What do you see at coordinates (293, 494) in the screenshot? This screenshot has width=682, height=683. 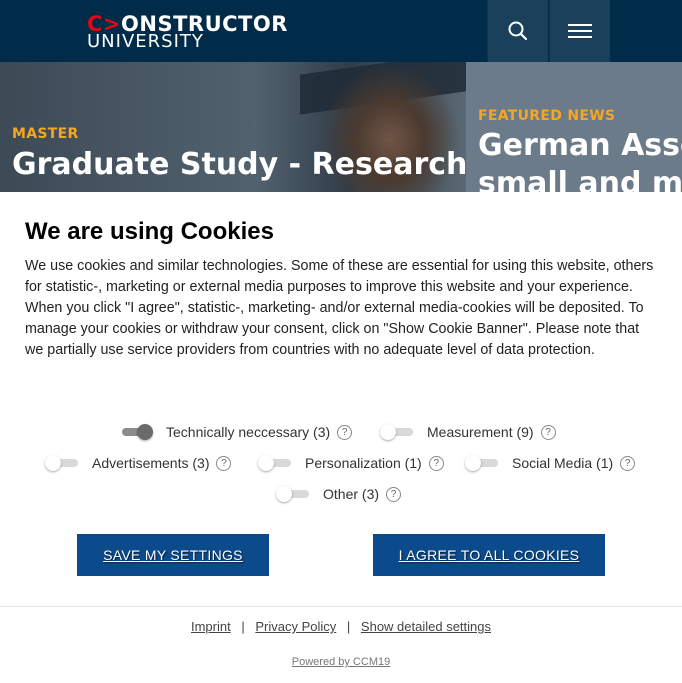 I see `toggle-other` at bounding box center [293, 494].